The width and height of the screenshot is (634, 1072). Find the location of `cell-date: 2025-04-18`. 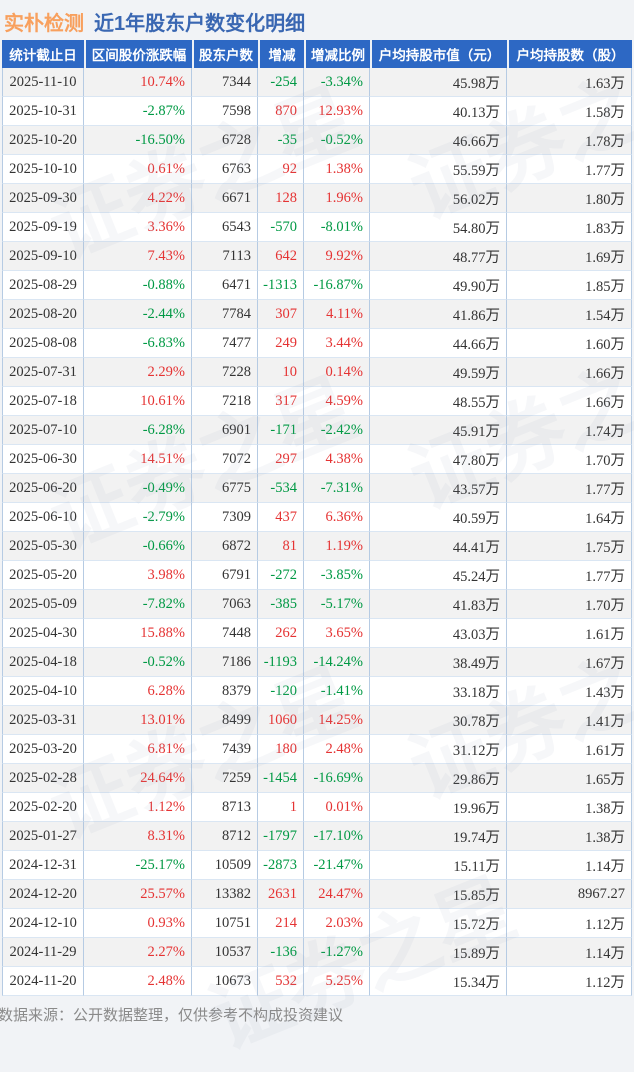

cell-date: 2025-04-18 is located at coordinates (43, 662).